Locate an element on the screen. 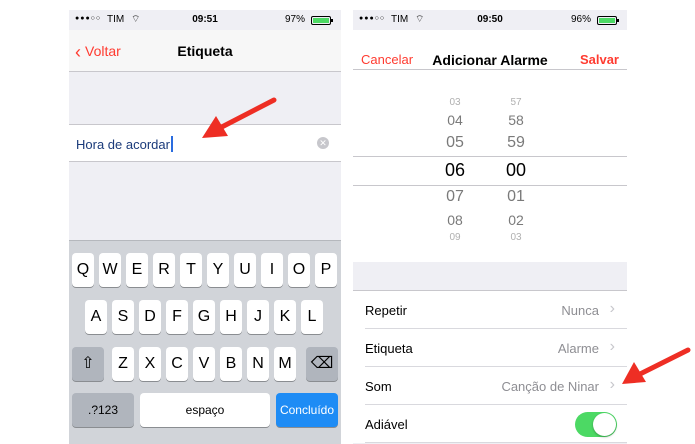  key-f: F is located at coordinates (177, 317).